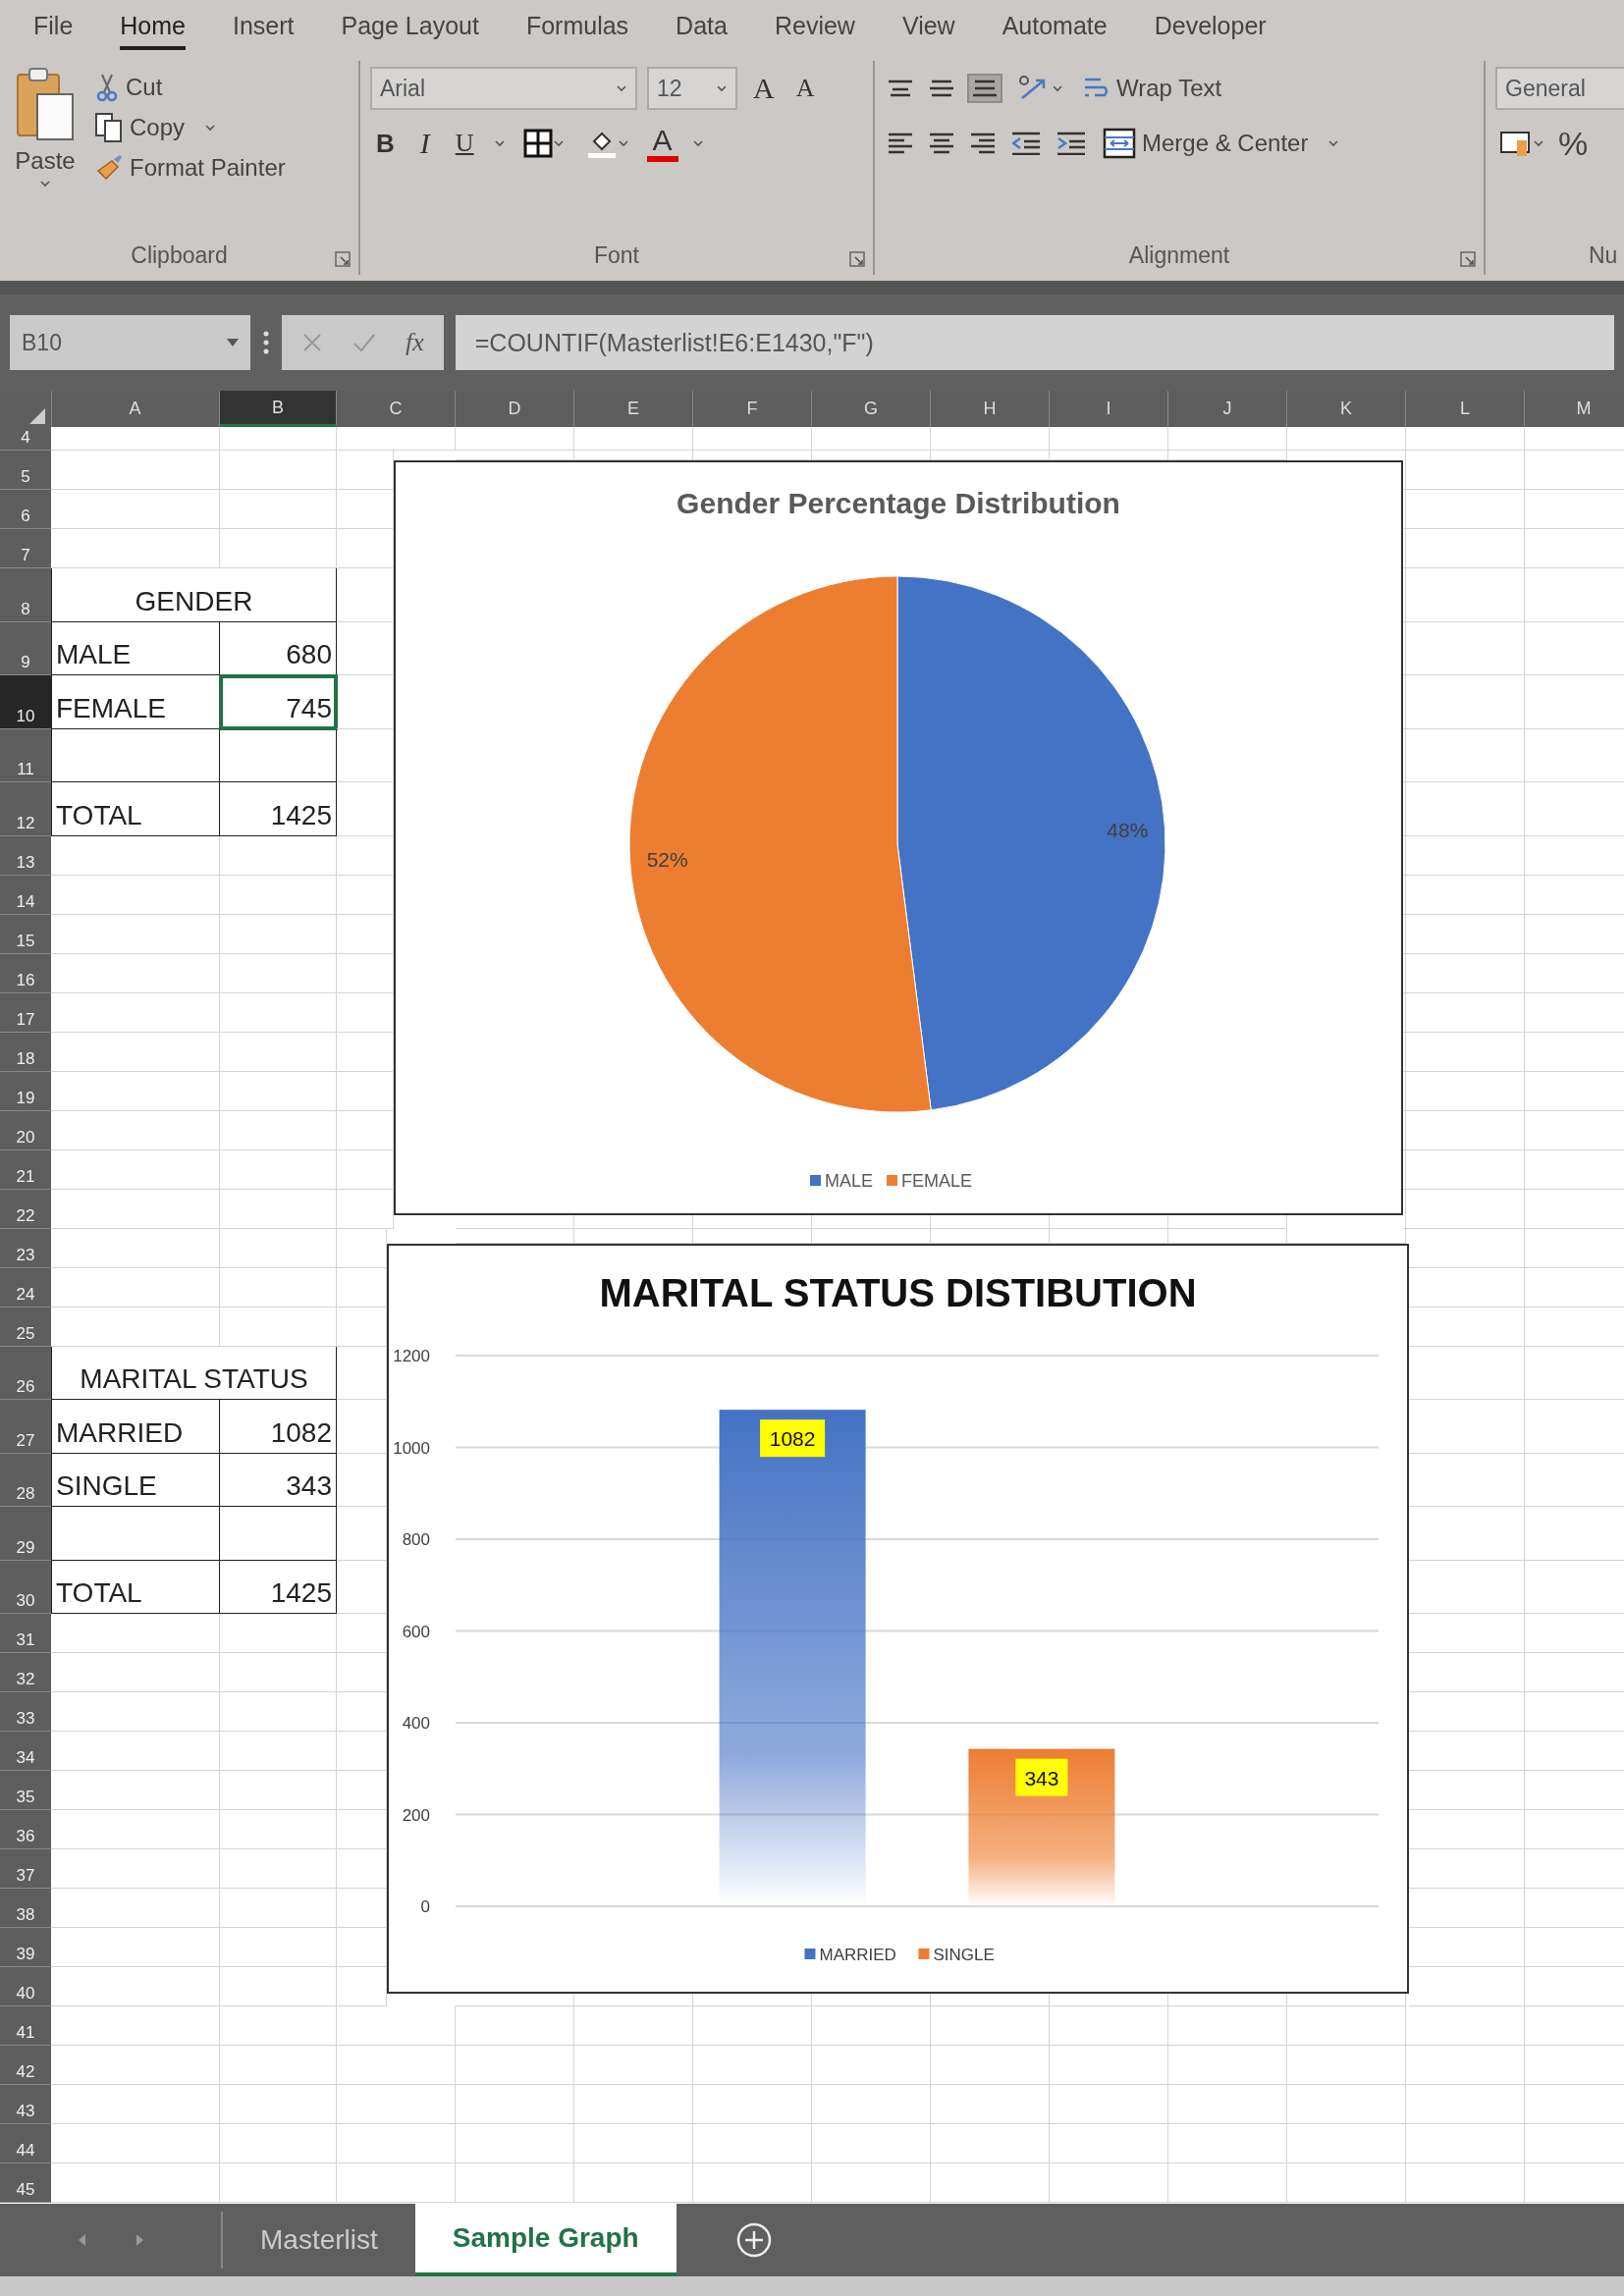 The height and width of the screenshot is (2296, 1624). I want to click on shrink-font-button: A, so click(805, 89).